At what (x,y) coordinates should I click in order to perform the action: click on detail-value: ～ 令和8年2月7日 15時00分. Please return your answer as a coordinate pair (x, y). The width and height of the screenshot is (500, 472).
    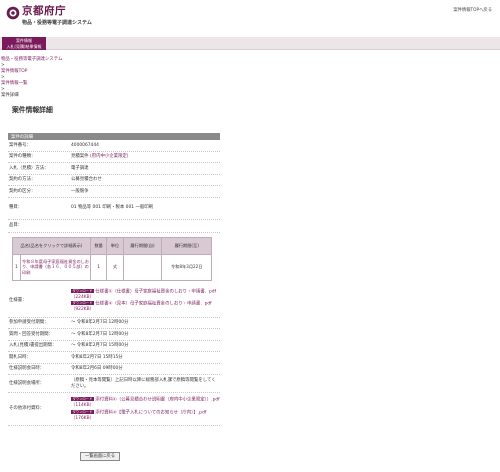
    Looking at the image, I should click on (145, 346).